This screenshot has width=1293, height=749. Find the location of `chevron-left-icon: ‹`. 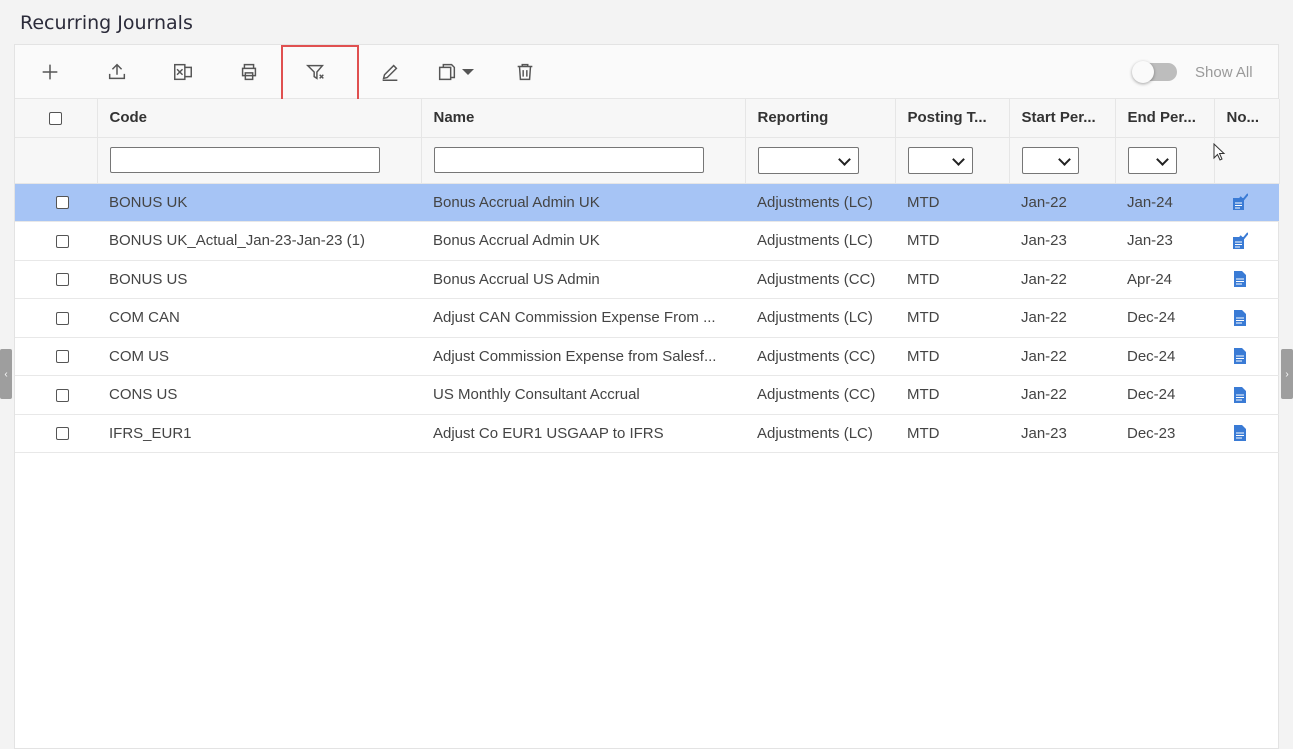

chevron-left-icon: ‹ is located at coordinates (6, 374).